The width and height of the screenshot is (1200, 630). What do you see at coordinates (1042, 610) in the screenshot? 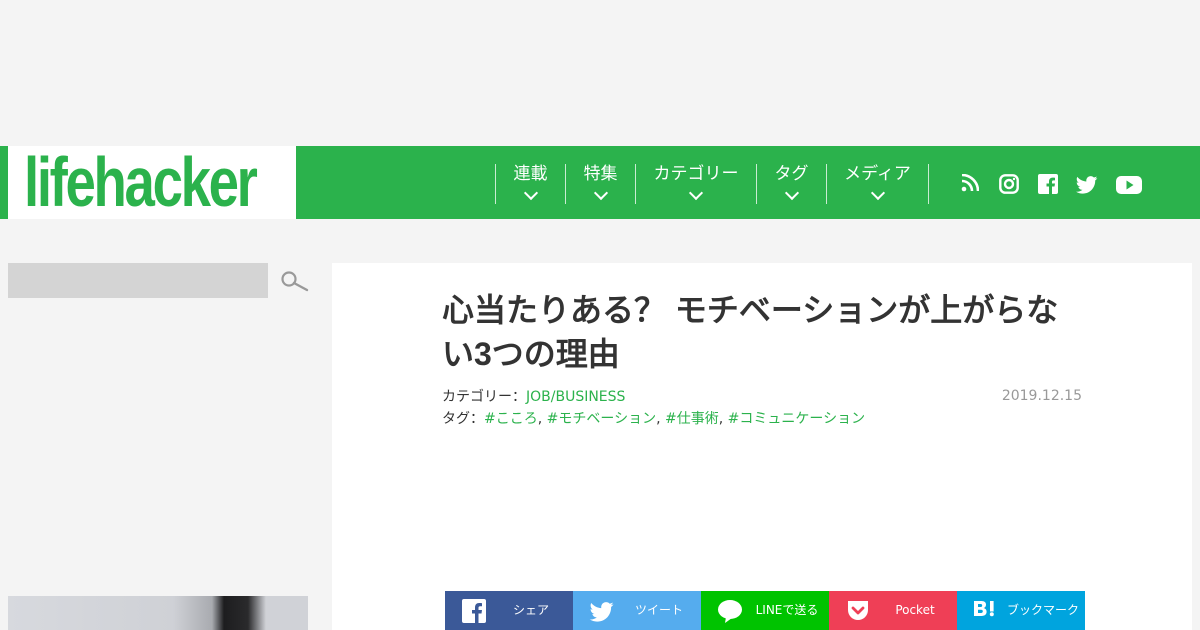
I see `share-label: ブックマーク` at bounding box center [1042, 610].